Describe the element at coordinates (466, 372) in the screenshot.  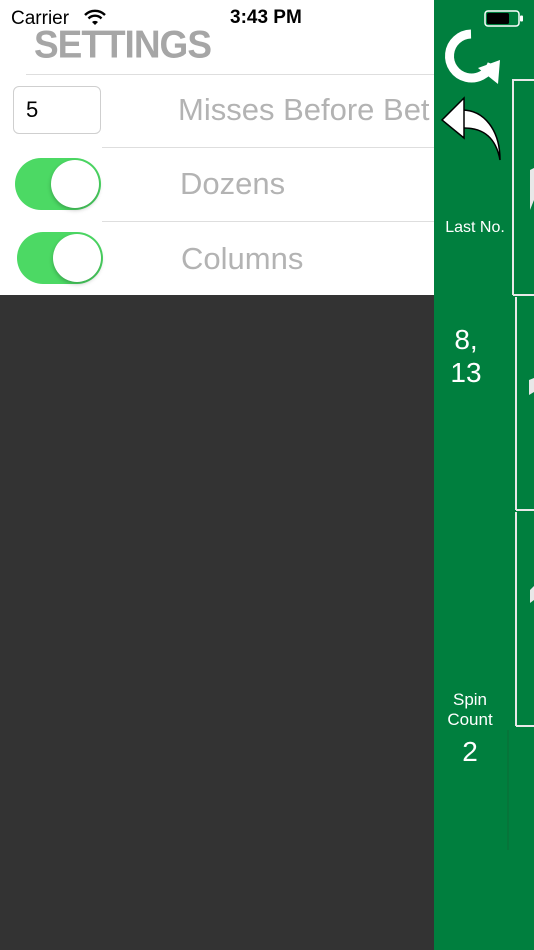
I see `last-number-value-2: 13` at that location.